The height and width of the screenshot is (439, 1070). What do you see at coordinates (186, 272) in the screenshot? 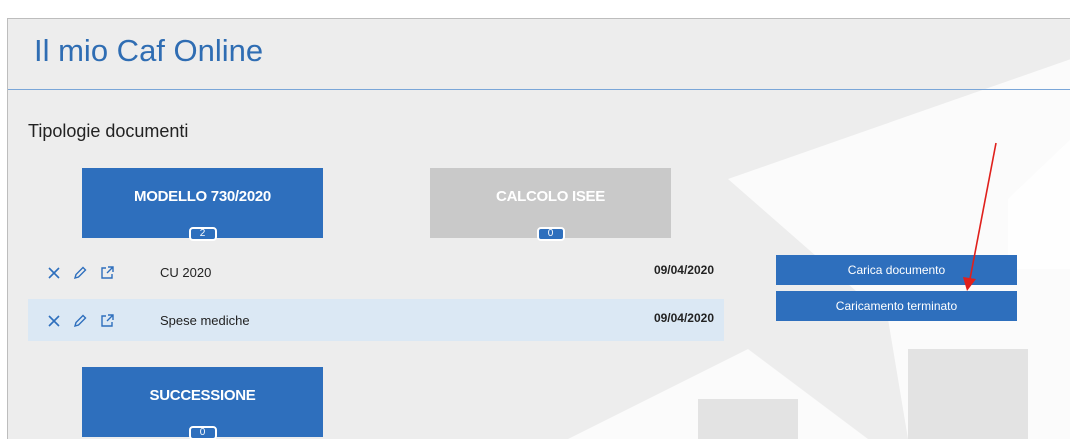
I see `document-name: CU 2020` at bounding box center [186, 272].